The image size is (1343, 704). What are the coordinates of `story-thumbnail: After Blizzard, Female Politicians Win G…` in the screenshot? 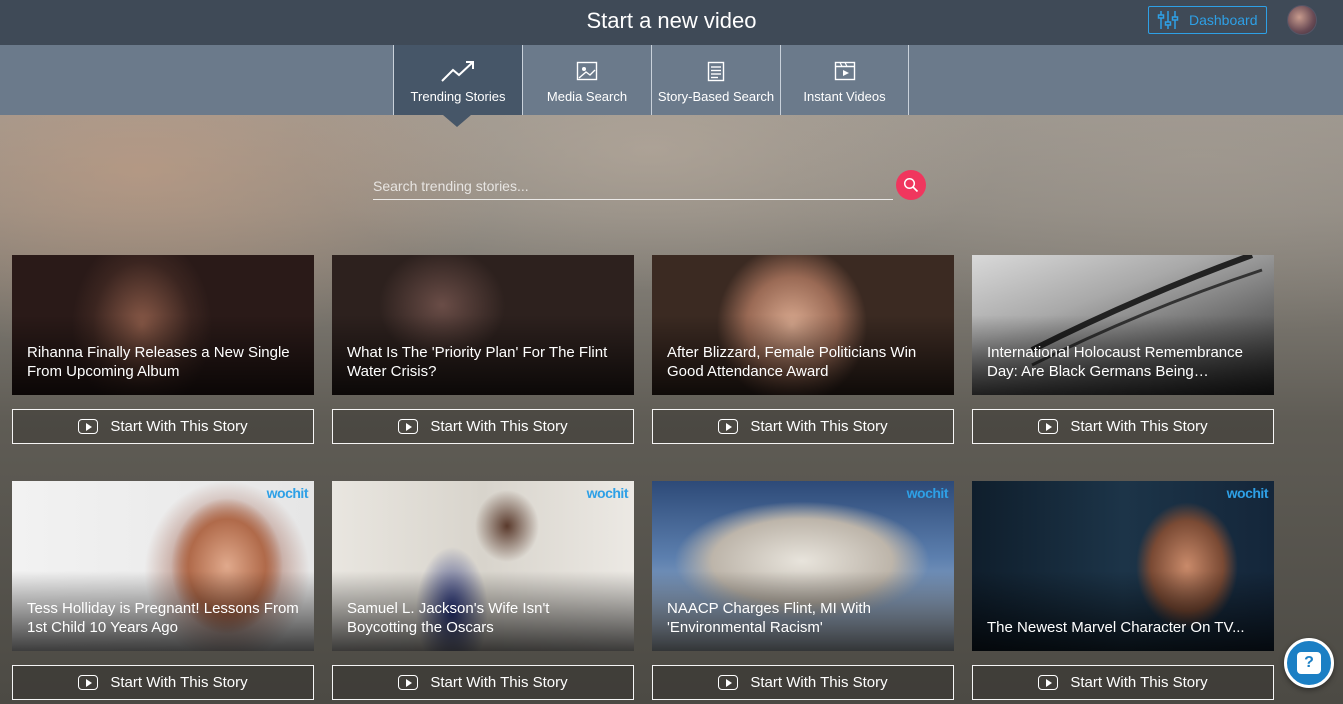 It's located at (803, 325).